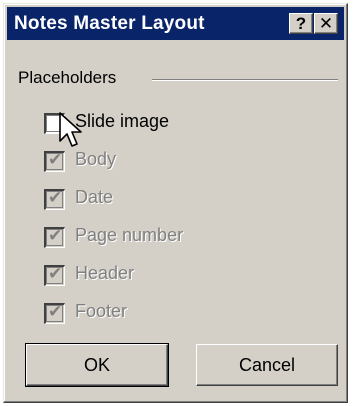 Image resolution: width=355 pixels, height=406 pixels. Describe the element at coordinates (267, 365) in the screenshot. I see `cancel-button: Cancel` at that location.